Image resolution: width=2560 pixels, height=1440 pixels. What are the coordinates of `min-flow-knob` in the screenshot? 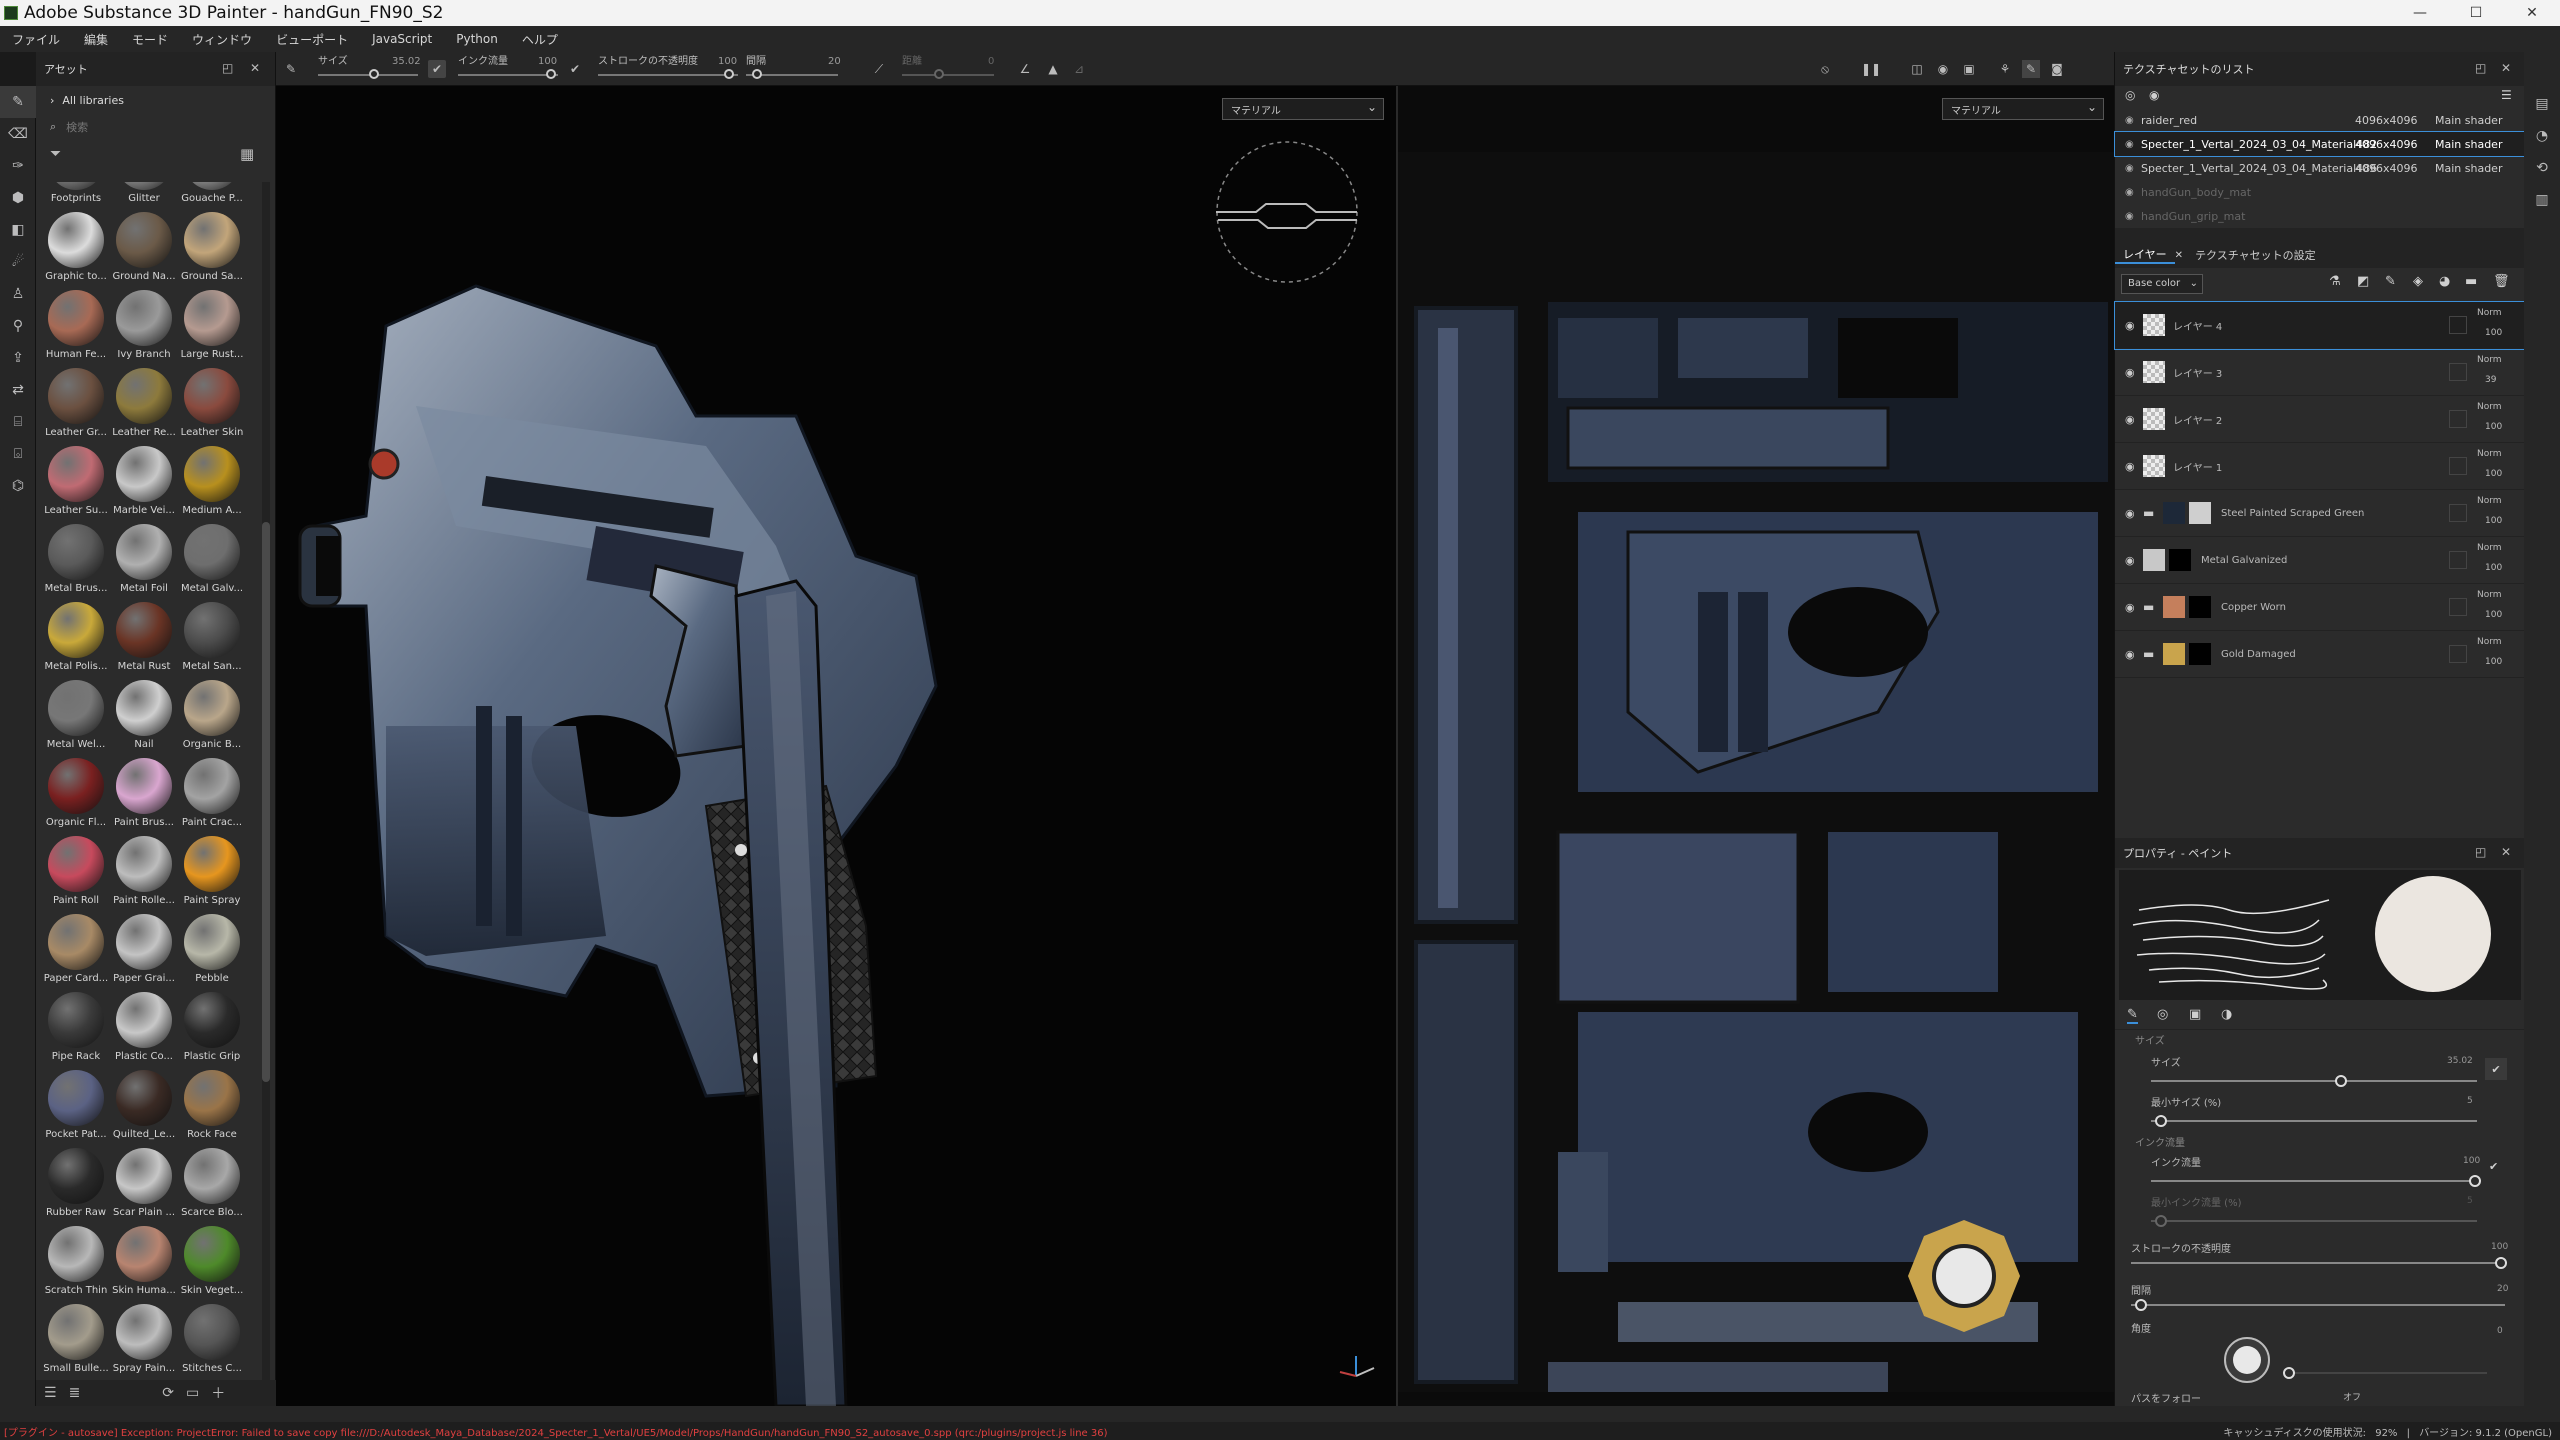 It's located at (2161, 1221).